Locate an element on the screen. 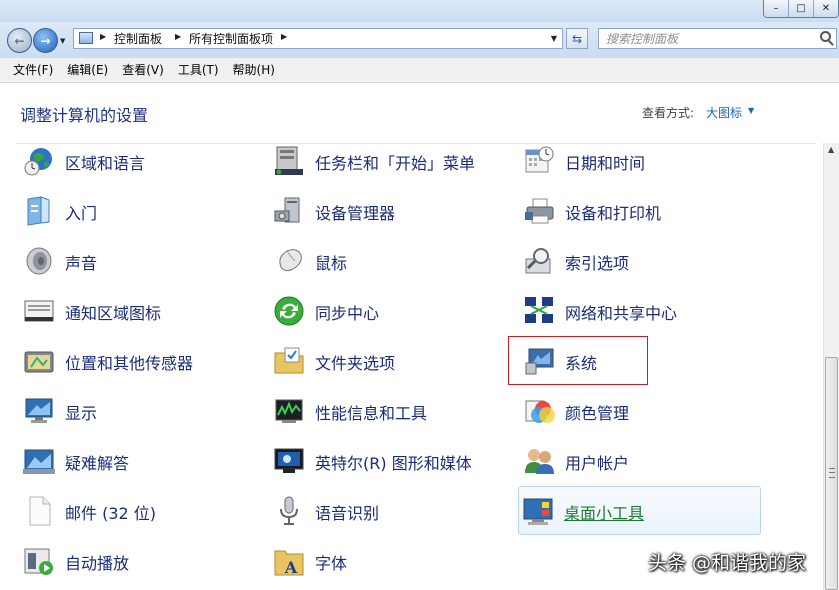  item-label: 字体 is located at coordinates (331, 563).